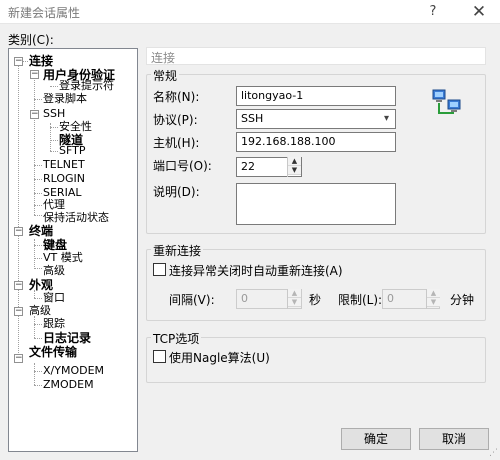 The width and height of the screenshot is (500, 460). What do you see at coordinates (41, 231) in the screenshot?
I see `tree-item-terminal: 终端` at bounding box center [41, 231].